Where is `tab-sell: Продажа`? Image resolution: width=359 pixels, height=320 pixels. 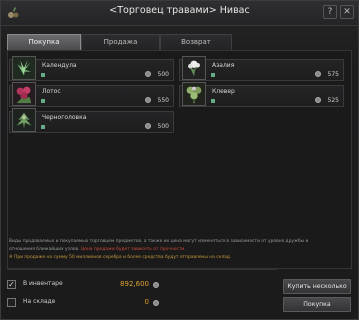
tab-sell: Продажа is located at coordinates (120, 42).